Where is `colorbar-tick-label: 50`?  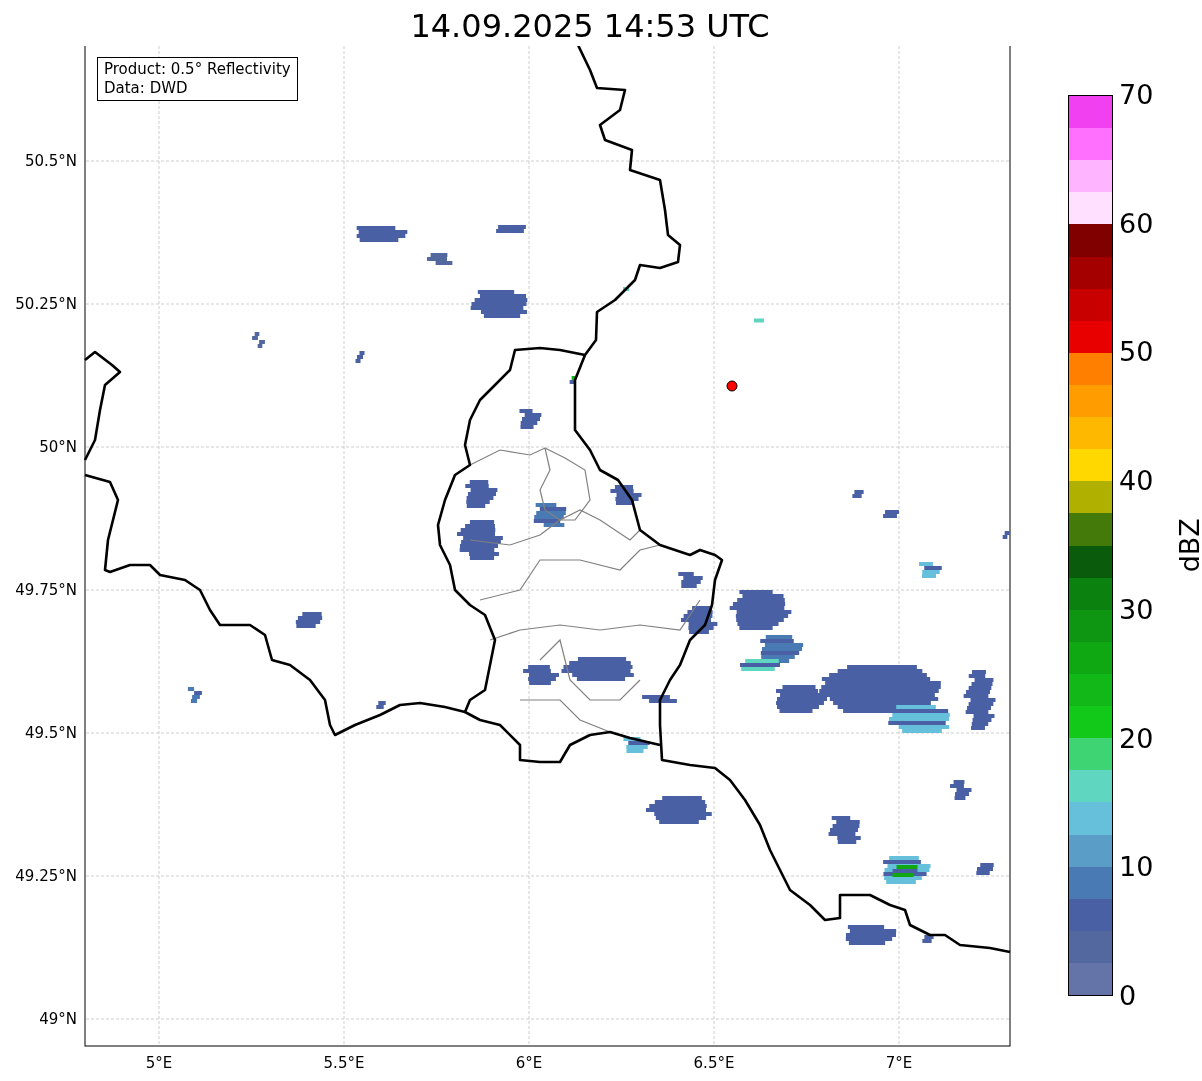
colorbar-tick-label: 50 is located at coordinates (1136, 352).